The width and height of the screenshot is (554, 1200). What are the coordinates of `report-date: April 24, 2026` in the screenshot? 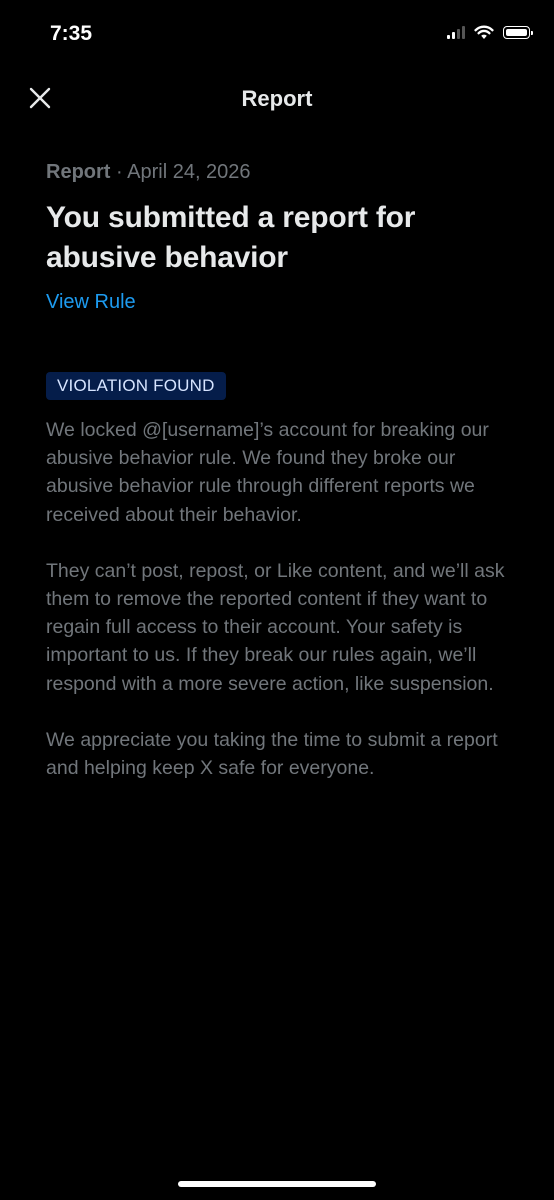 It's located at (189, 172).